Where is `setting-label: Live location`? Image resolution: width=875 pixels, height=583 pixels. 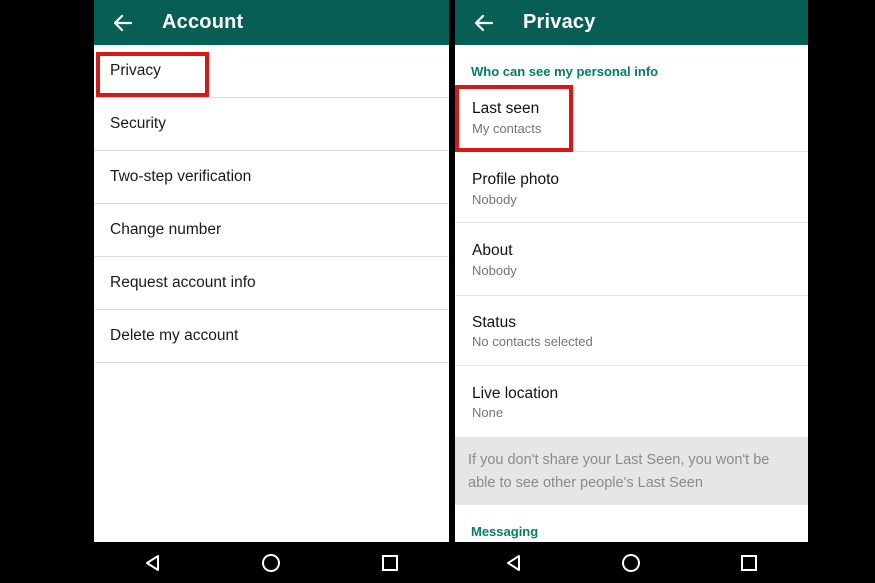 setting-label: Live location is located at coordinates (515, 393).